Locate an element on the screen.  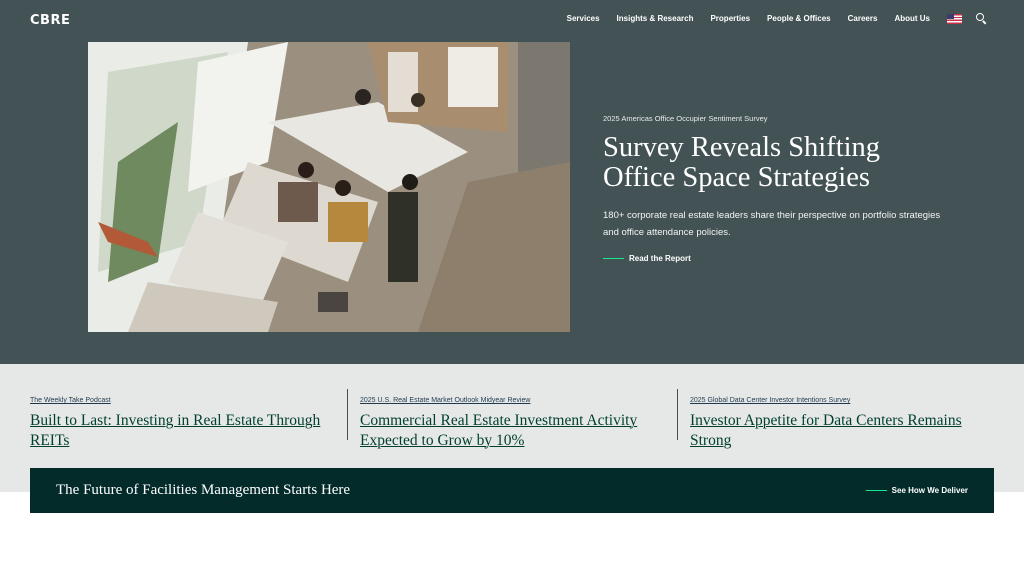
hero-headline-line2: Office Space Strategies is located at coordinates (736, 177).